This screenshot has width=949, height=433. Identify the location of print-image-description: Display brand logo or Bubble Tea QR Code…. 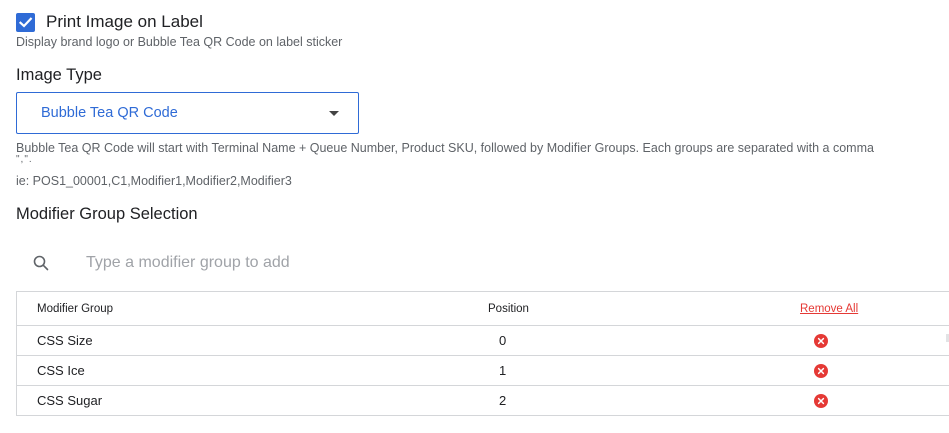
(179, 42).